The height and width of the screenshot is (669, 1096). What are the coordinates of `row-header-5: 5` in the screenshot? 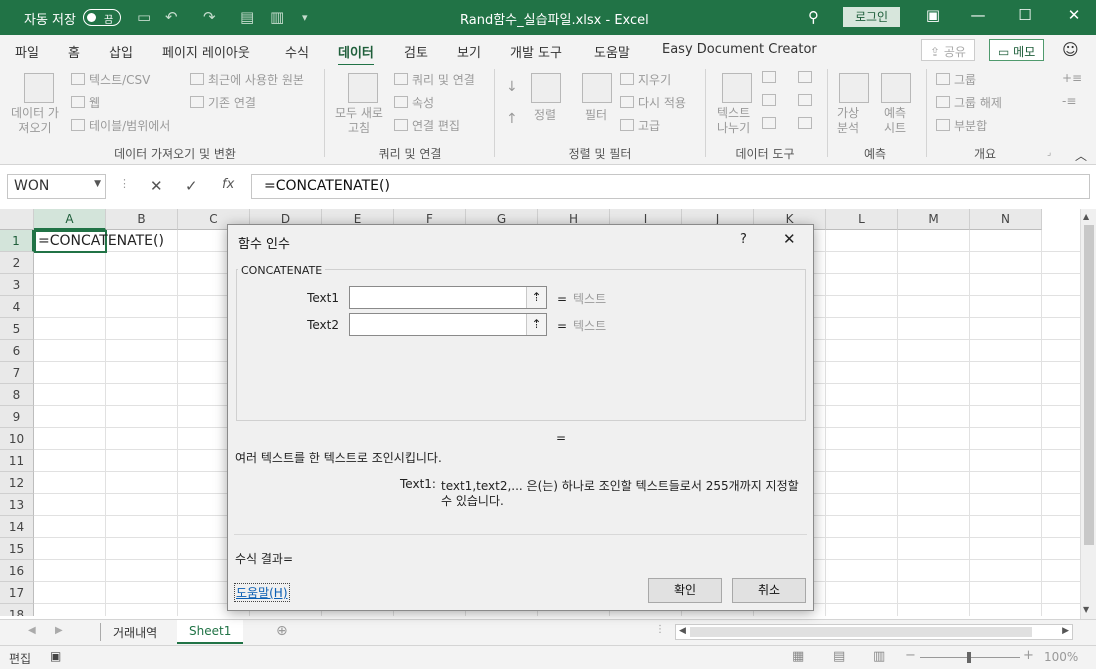 It's located at (17, 329).